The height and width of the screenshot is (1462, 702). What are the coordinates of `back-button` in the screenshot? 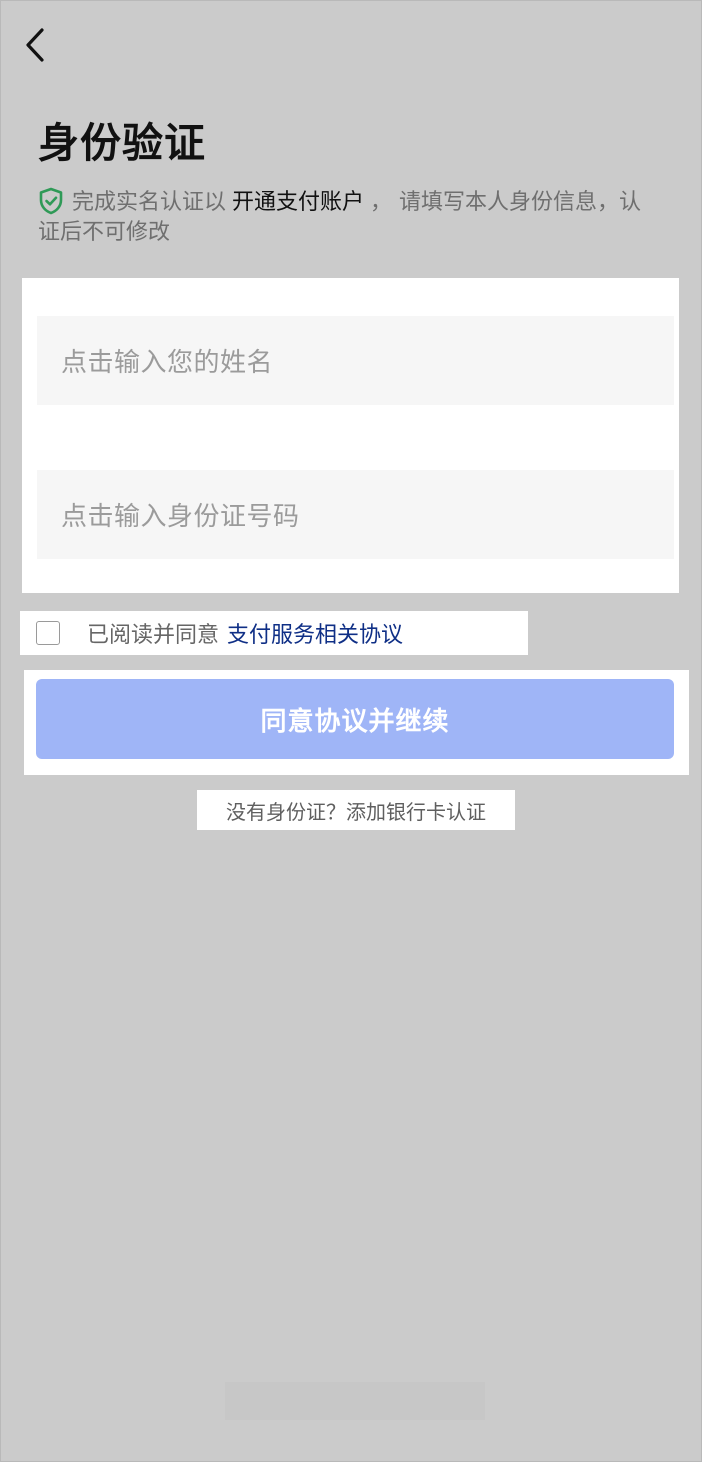 It's located at (35, 45).